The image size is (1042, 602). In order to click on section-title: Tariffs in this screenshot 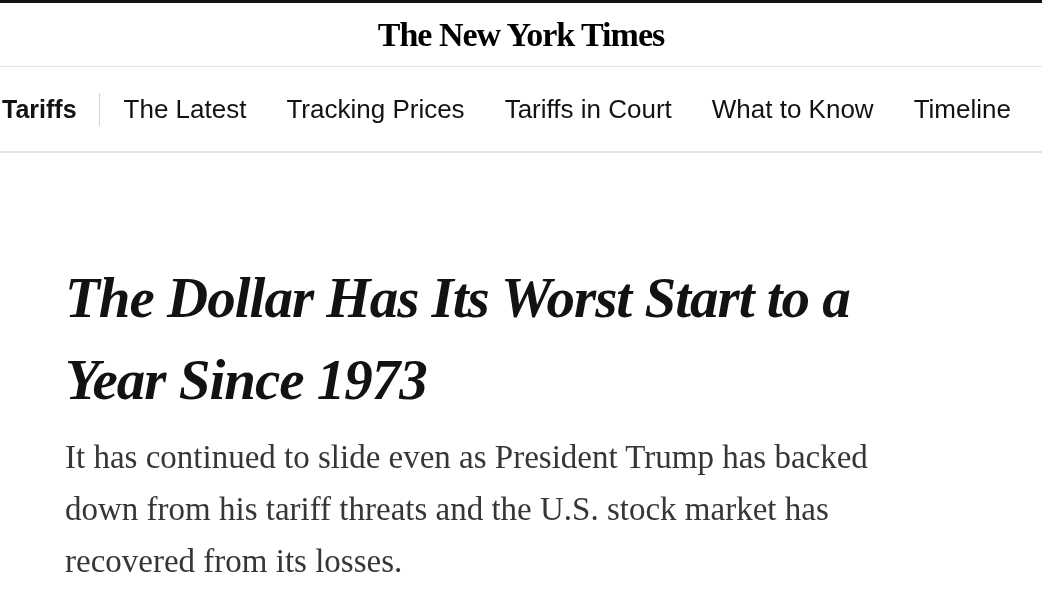, I will do `click(51, 109)`.